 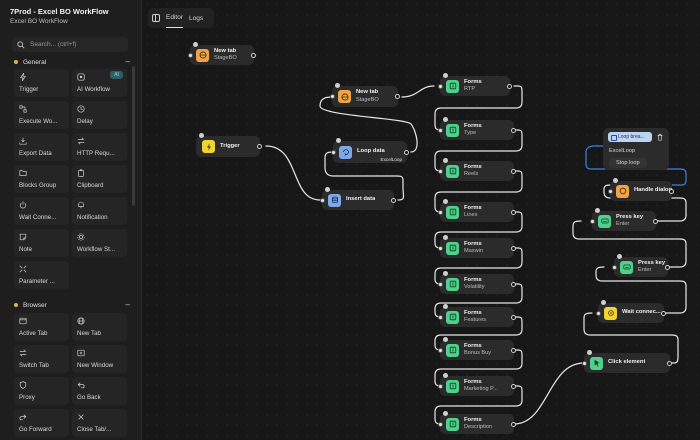 What do you see at coordinates (41, 243) in the screenshot?
I see `block-note: Note` at bounding box center [41, 243].